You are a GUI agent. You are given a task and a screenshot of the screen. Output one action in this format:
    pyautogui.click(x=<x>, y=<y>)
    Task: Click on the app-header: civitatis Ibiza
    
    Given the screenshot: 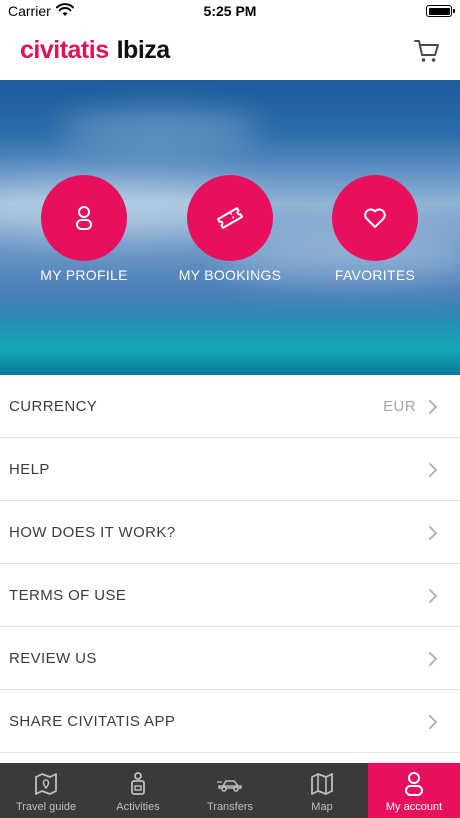 What is the action you would take?
    pyautogui.click(x=230, y=52)
    